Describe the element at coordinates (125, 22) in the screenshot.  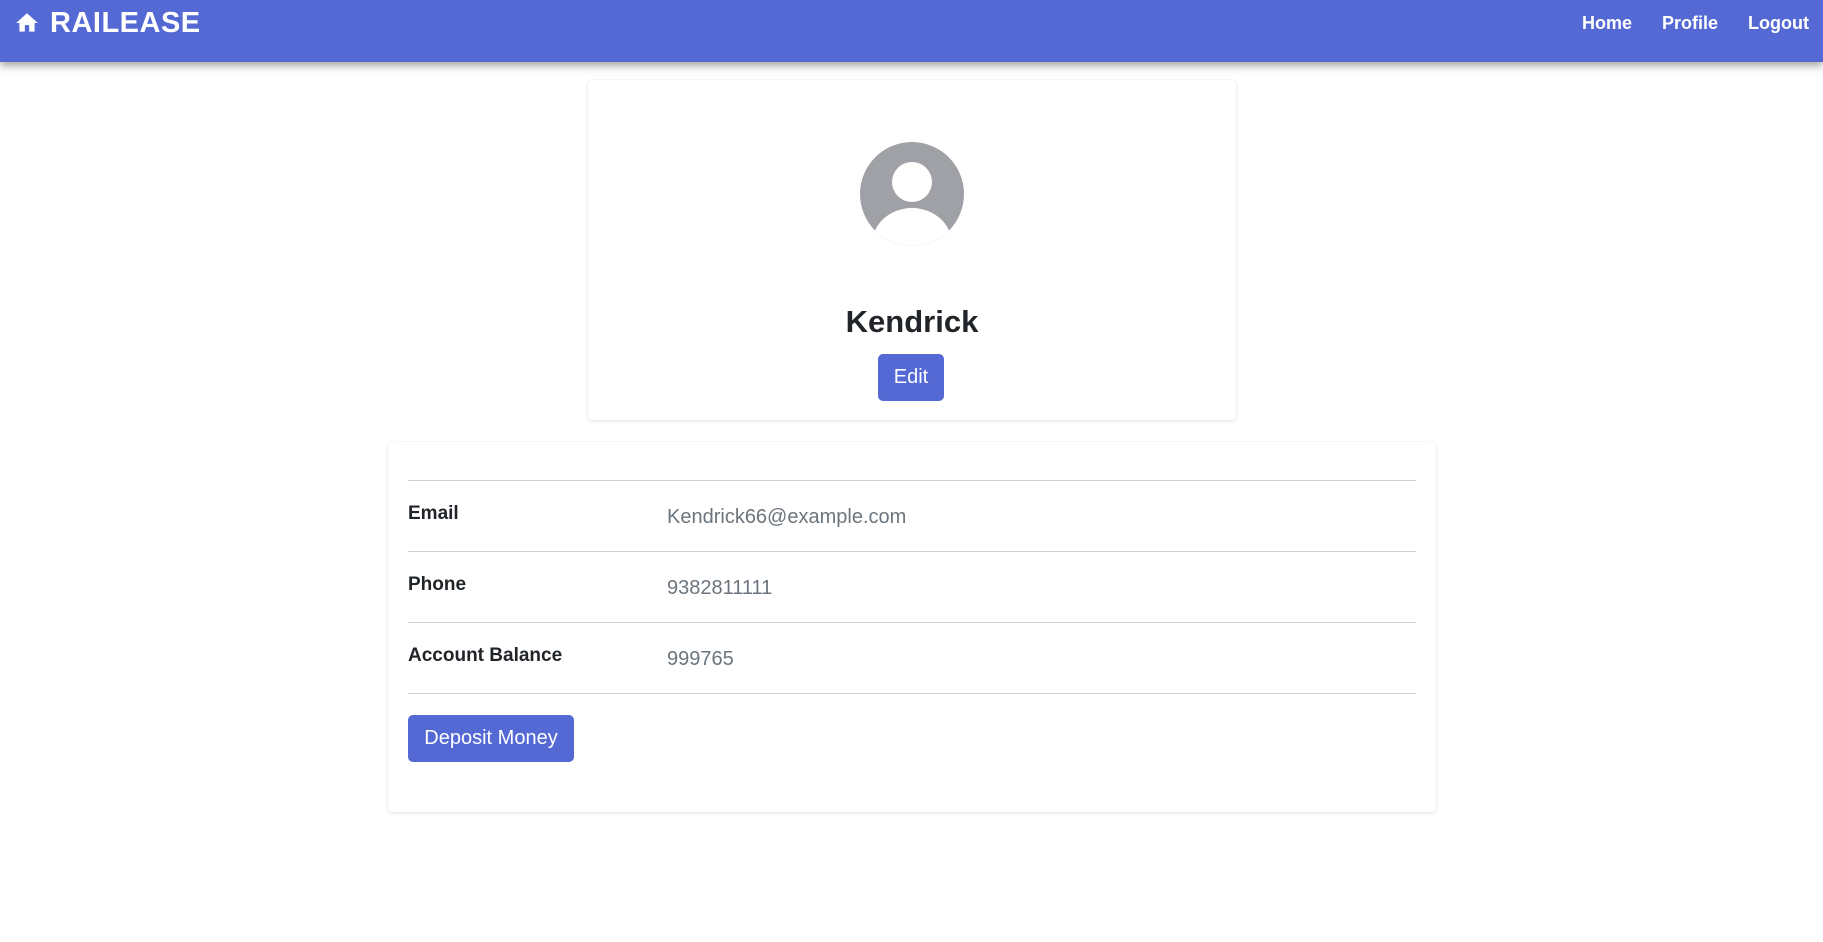
I see `brand-name: RAILEASE` at that location.